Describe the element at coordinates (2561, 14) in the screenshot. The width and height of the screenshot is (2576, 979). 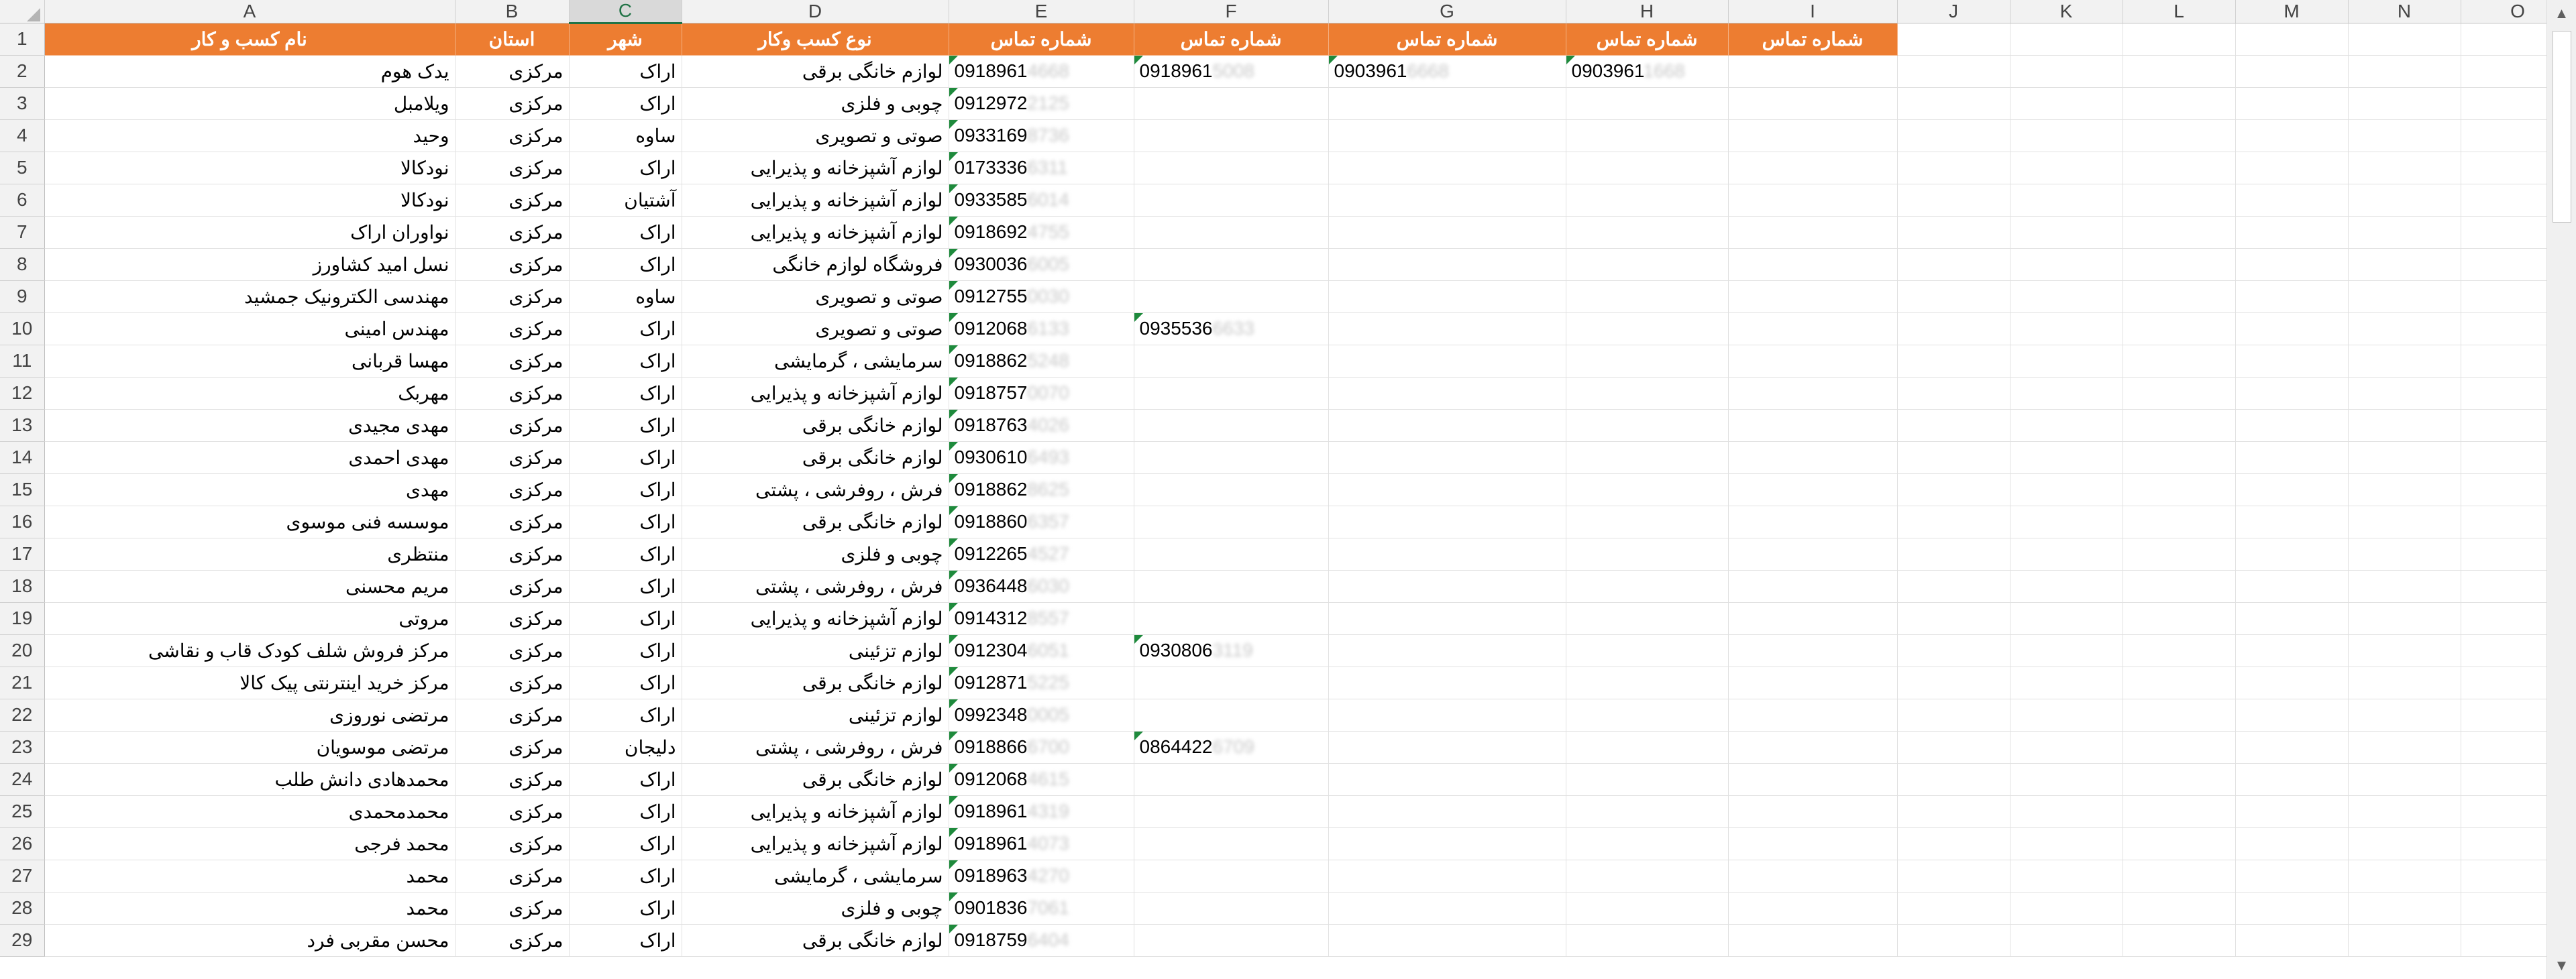
I see `scroll-up-button: ▲` at that location.